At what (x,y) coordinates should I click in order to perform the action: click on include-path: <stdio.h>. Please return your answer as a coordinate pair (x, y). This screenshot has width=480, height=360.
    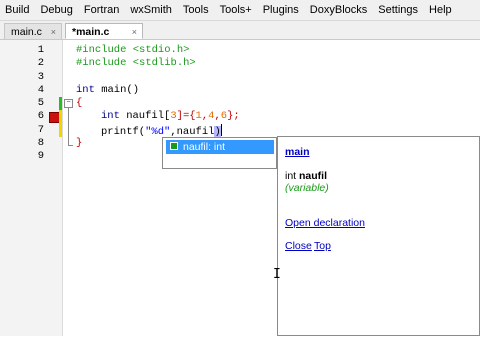
    Looking at the image, I should click on (161, 50).